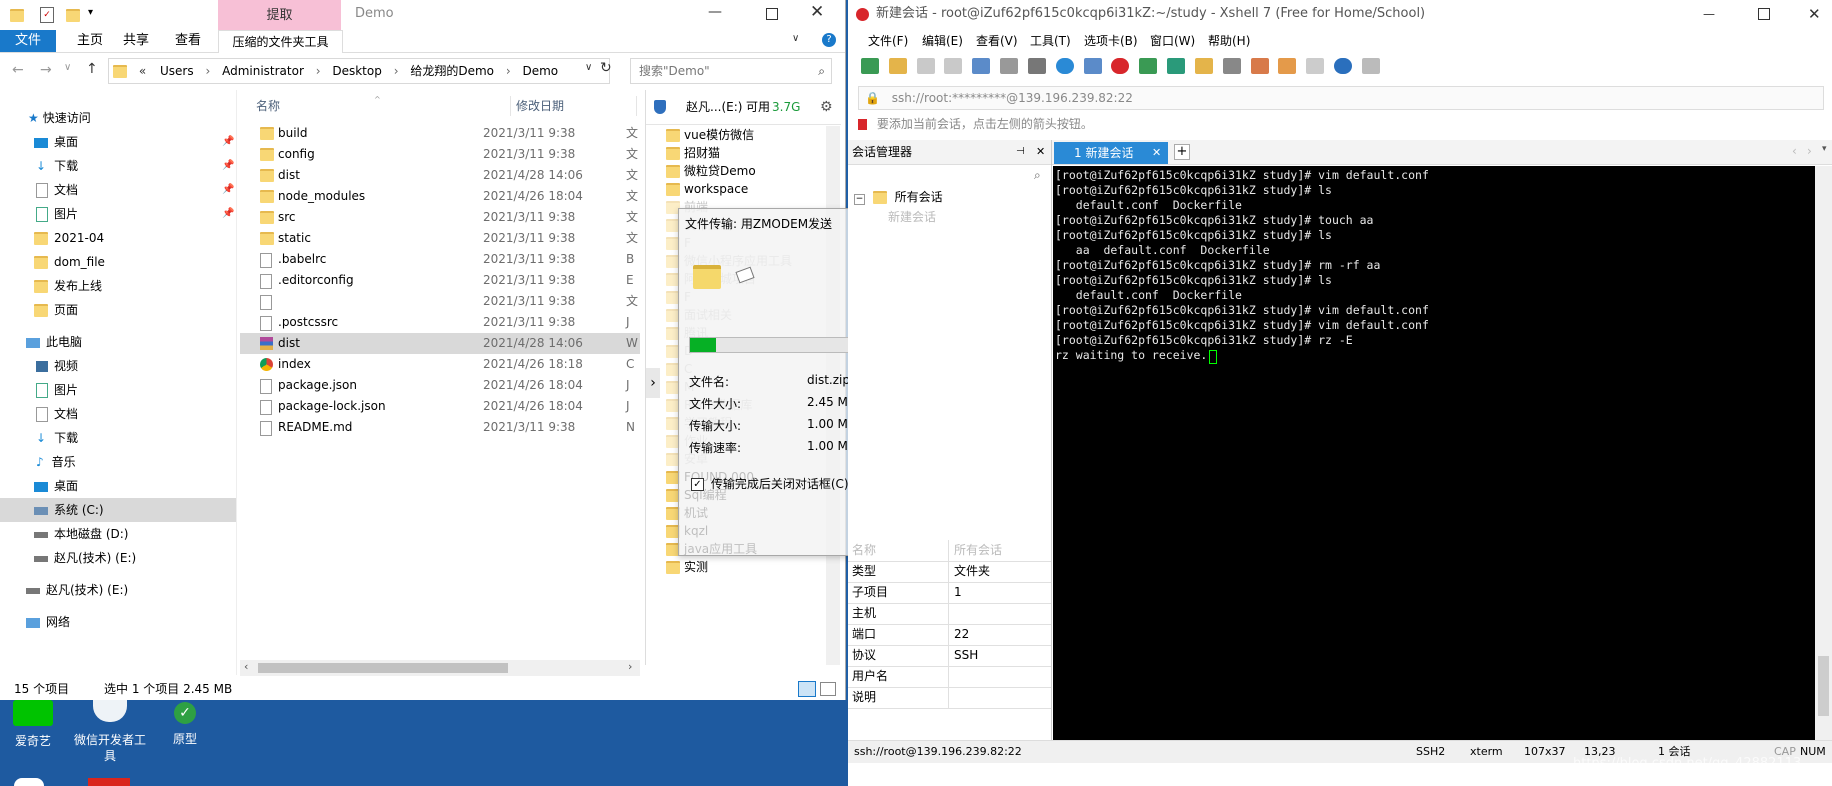 This screenshot has height=786, width=1832. Describe the element at coordinates (440, 238) in the screenshot. I see `file-row: static 2021/3/11 9:38 文` at that location.